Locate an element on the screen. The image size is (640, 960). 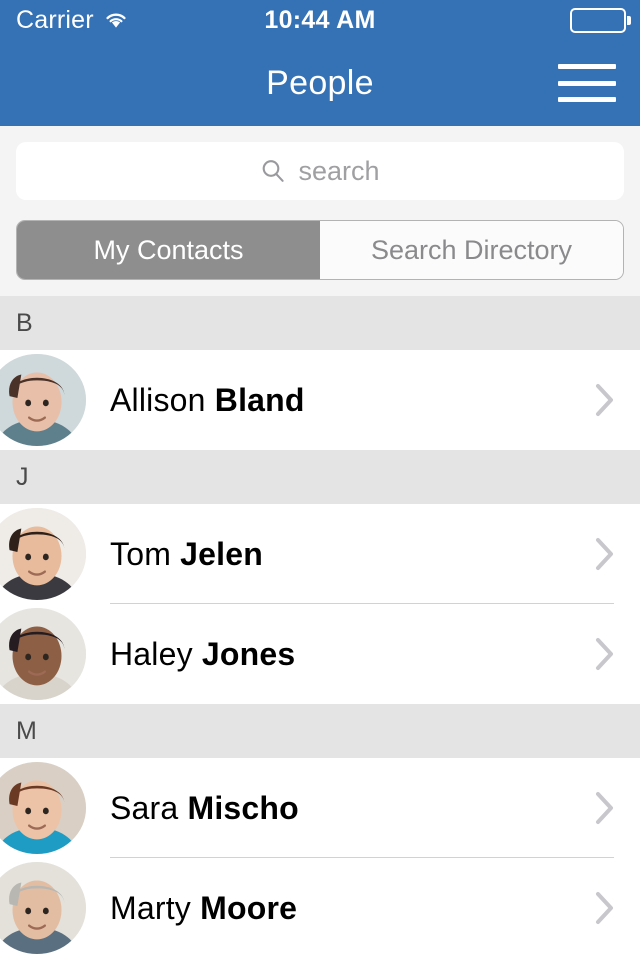
search-container: search is located at coordinates (320, 163).